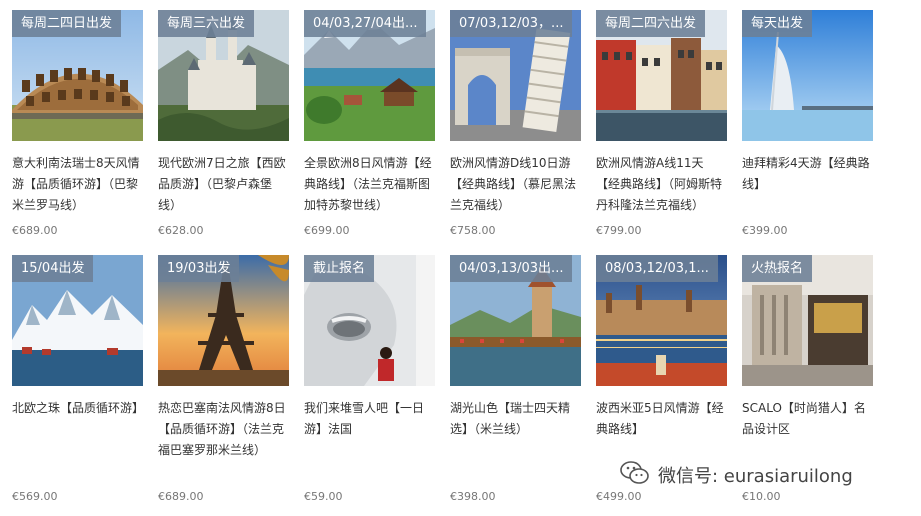  I want to click on product-title: 我们来堆雪人吧【一日游】法国, so click(369, 440).